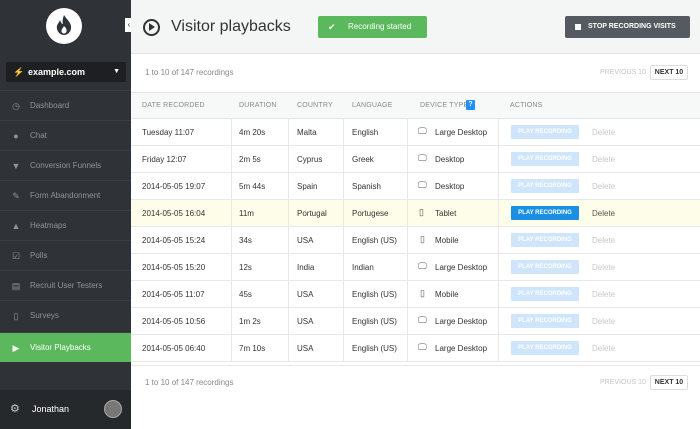  What do you see at coordinates (65, 347) in the screenshot?
I see `sidebar-item-visitor-playbacks: ▶ Visitor Playbacks` at bounding box center [65, 347].